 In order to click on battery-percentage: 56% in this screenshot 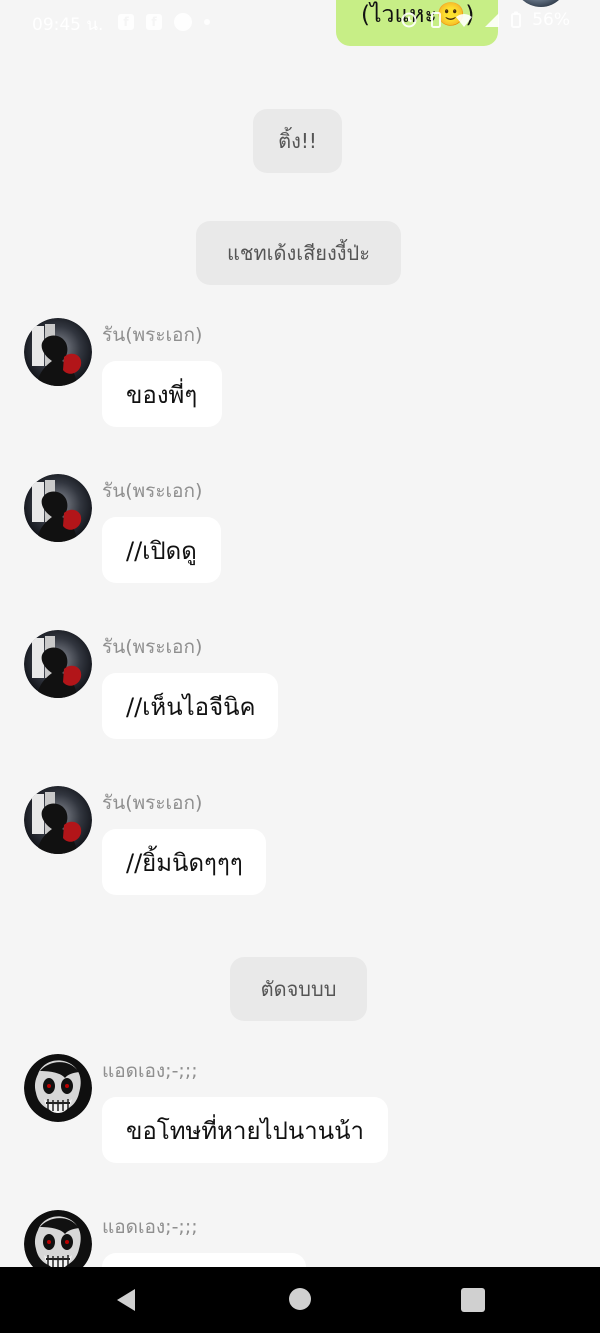, I will do `click(551, 20)`.